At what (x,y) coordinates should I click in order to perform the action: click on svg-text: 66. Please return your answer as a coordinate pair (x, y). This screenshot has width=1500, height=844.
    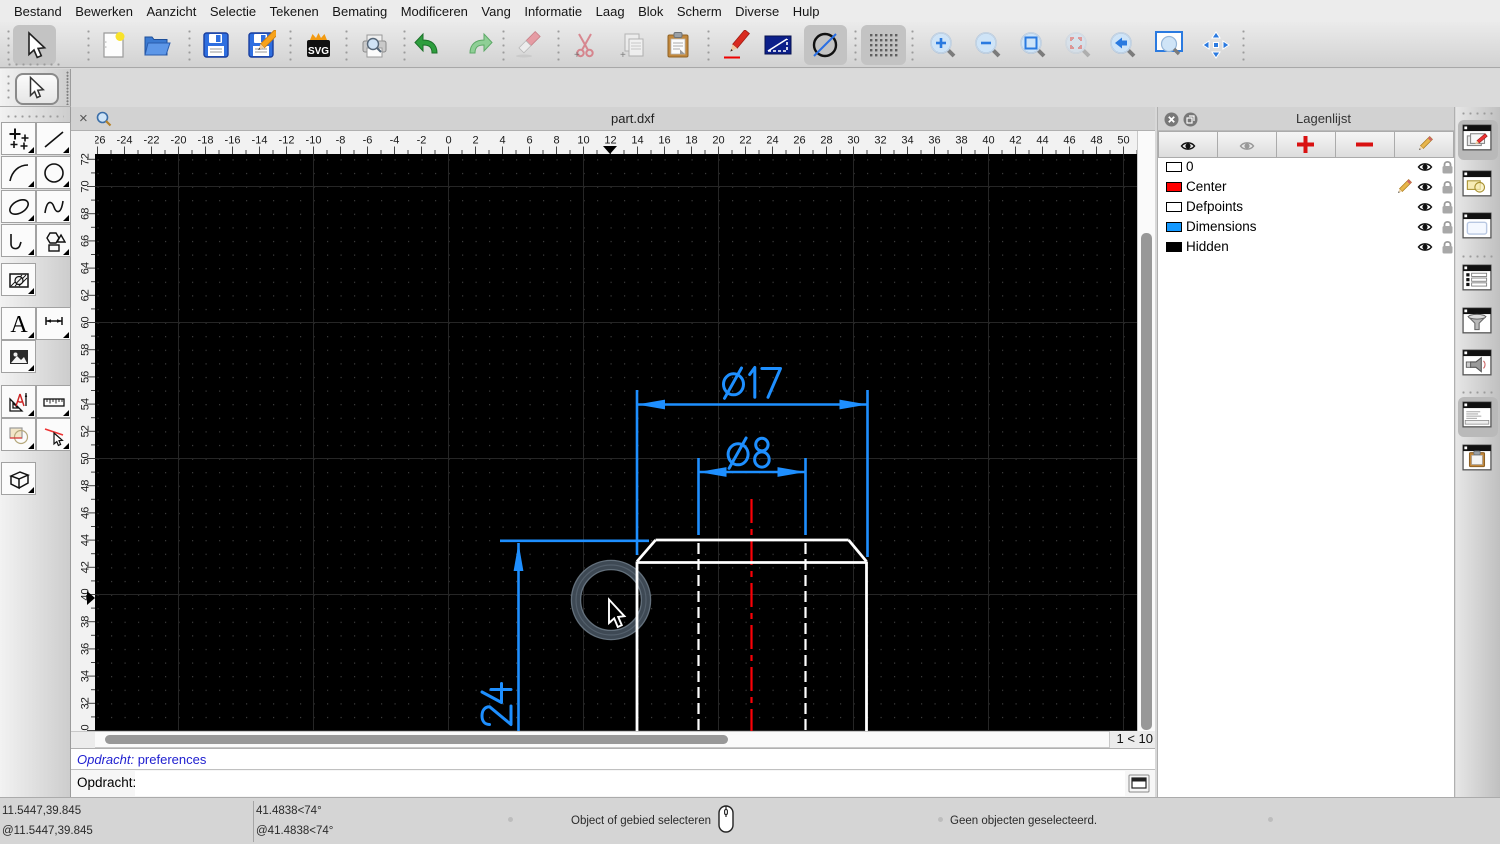
    Looking at the image, I should click on (85, 241).